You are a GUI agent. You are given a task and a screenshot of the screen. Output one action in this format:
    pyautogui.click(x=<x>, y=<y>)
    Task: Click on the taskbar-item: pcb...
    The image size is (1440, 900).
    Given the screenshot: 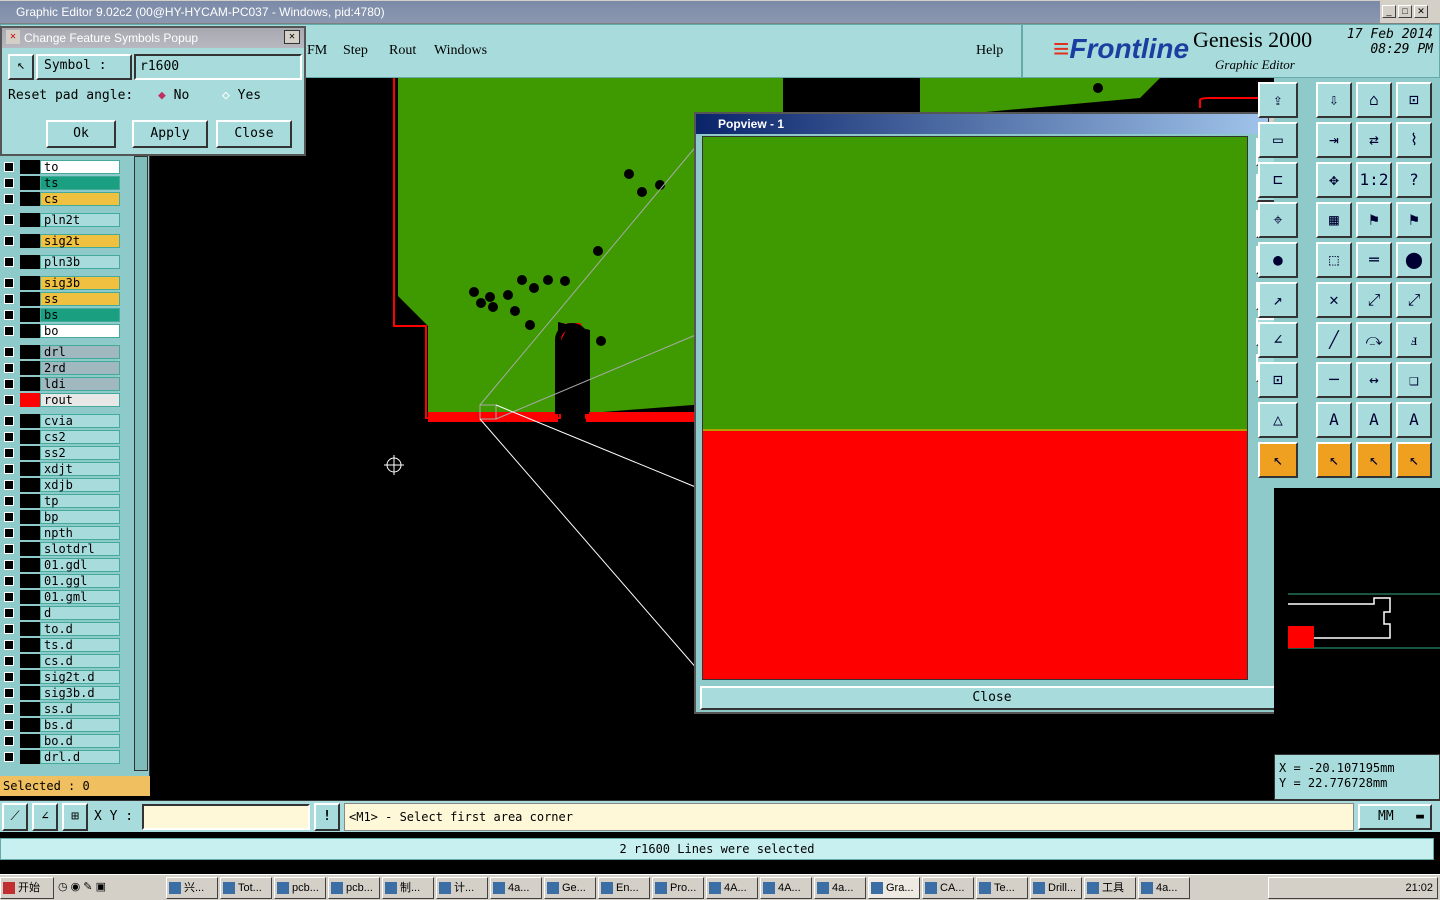 What is the action you would take?
    pyautogui.click(x=300, y=887)
    